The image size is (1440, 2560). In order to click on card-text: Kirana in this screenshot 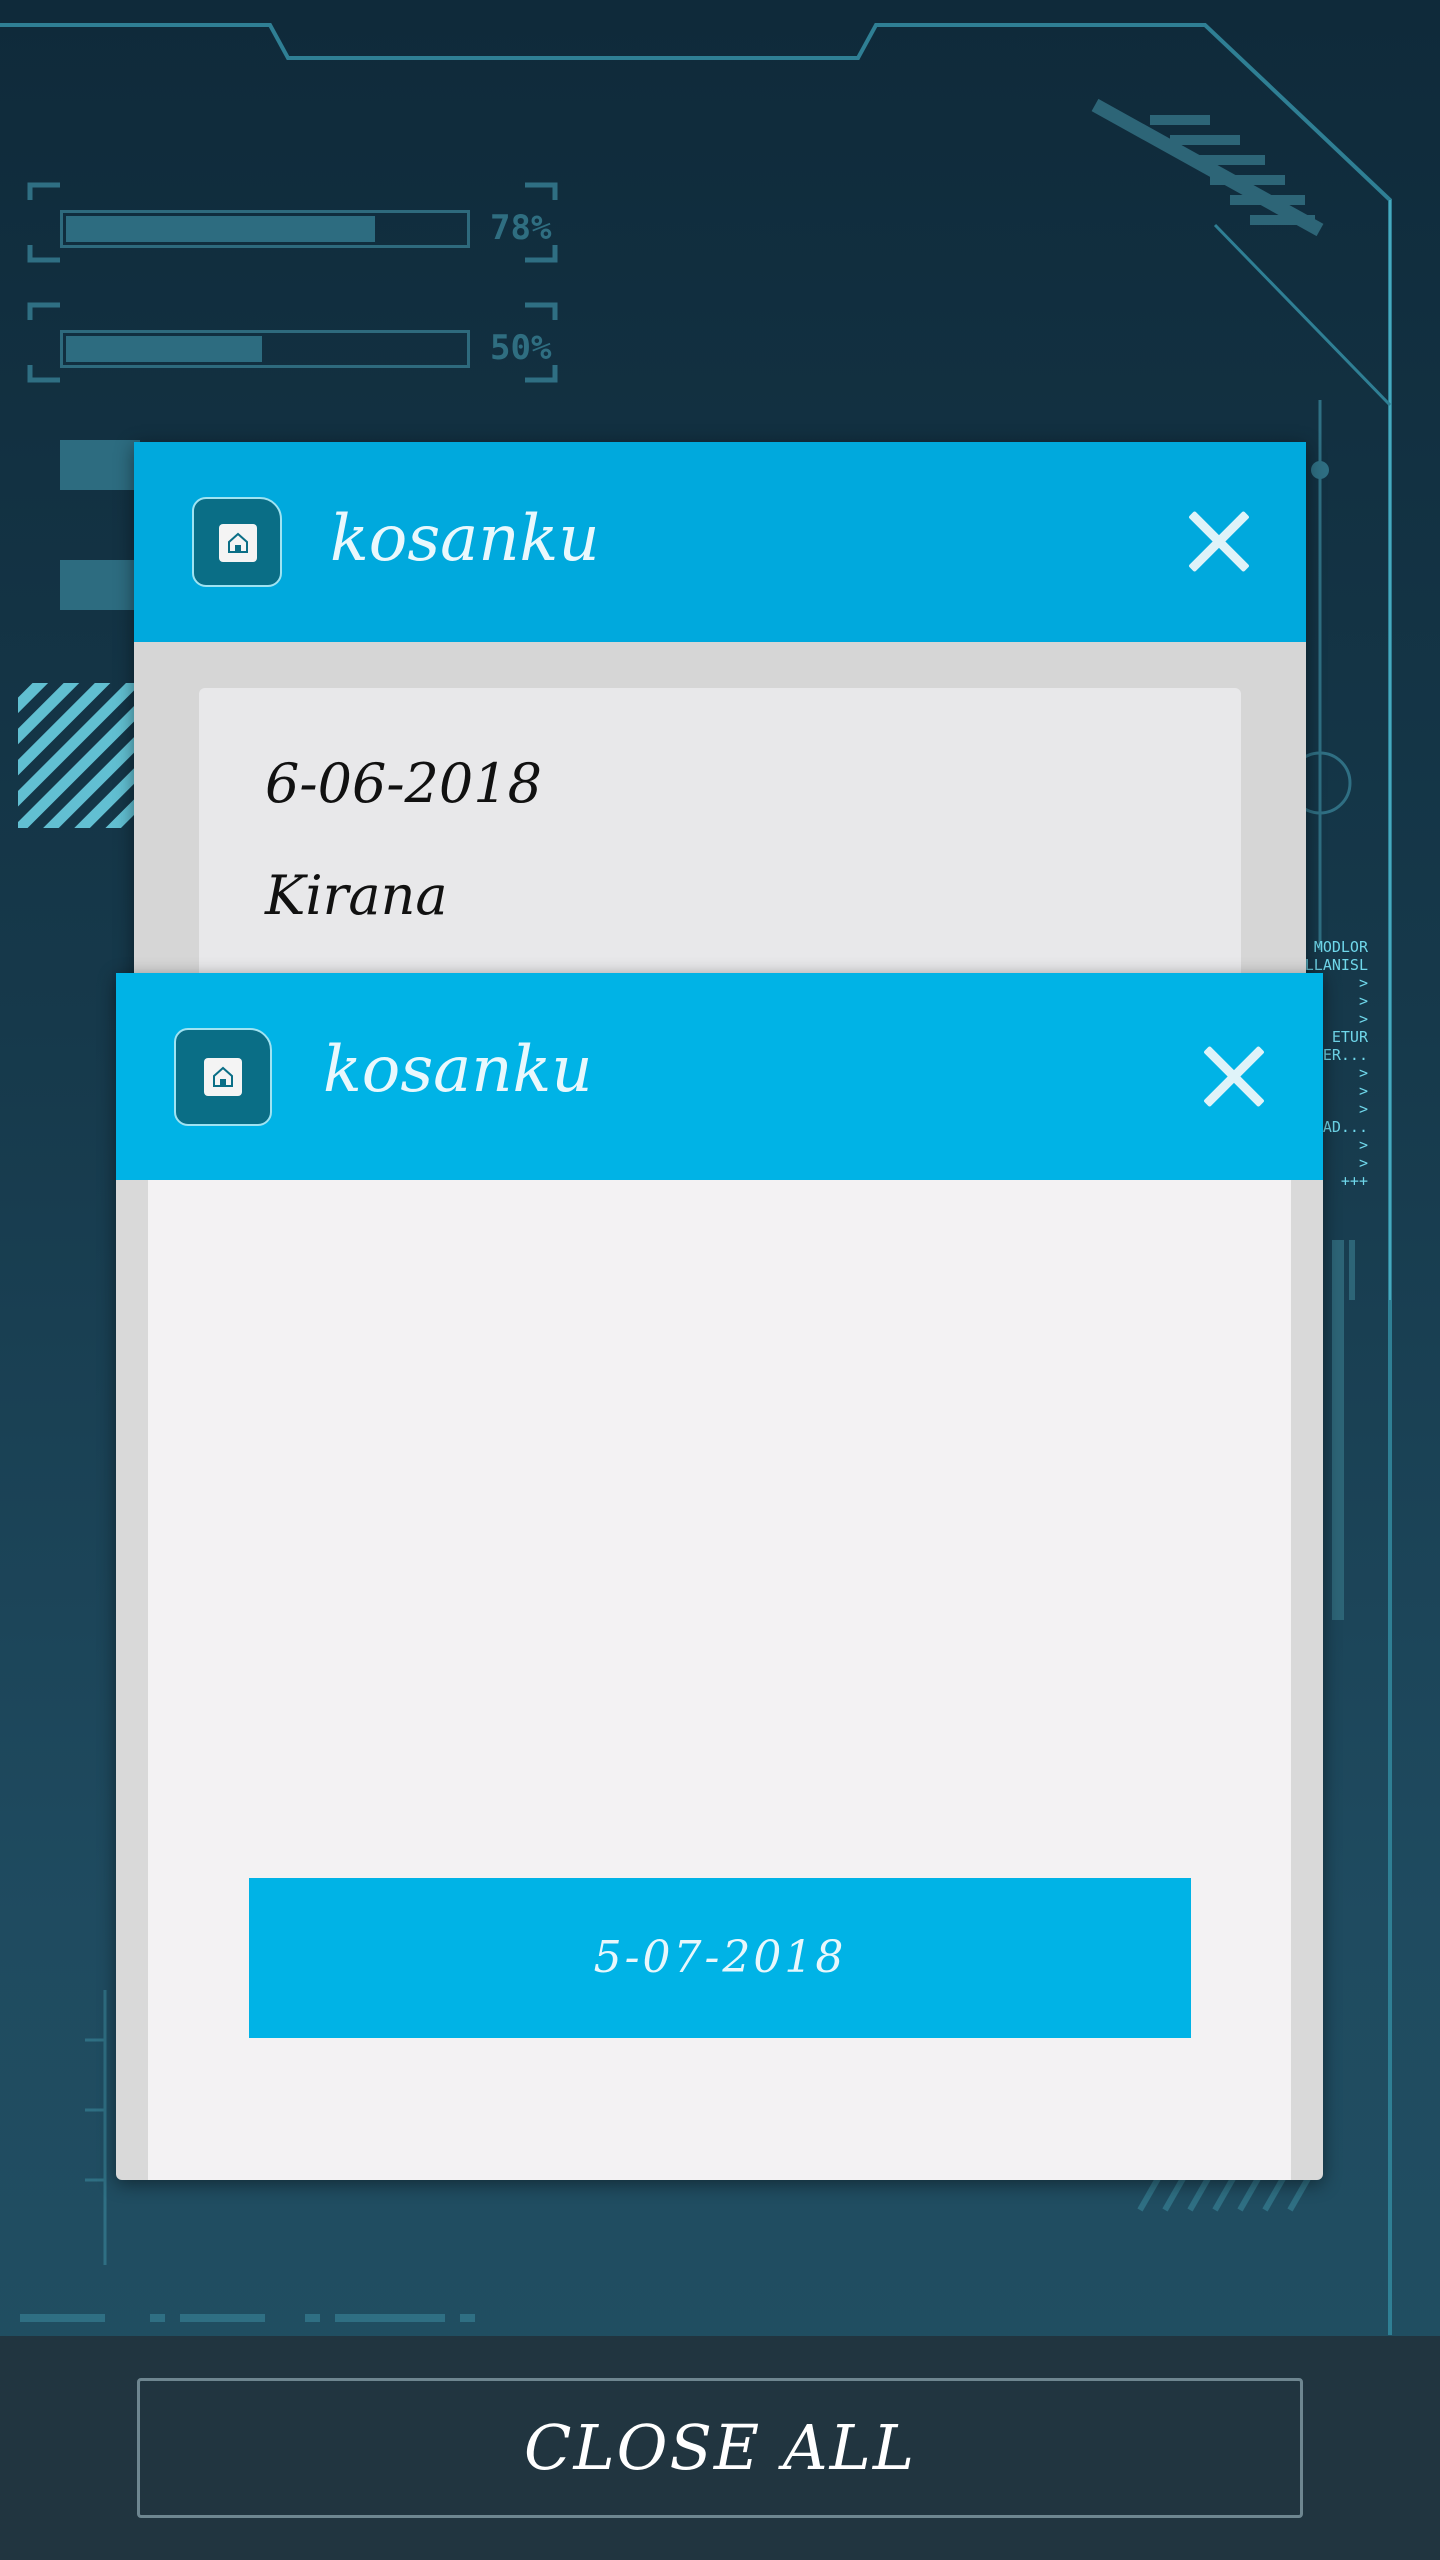, I will do `click(356, 895)`.